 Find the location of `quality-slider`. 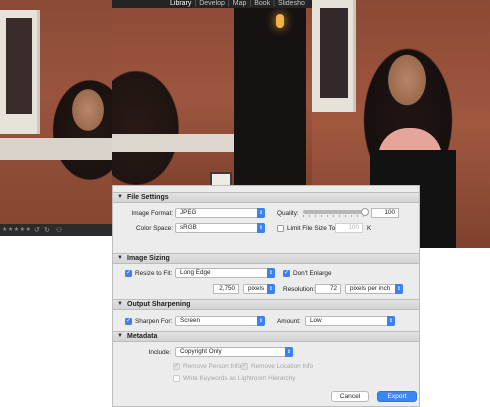

quality-slider is located at coordinates (334, 212).